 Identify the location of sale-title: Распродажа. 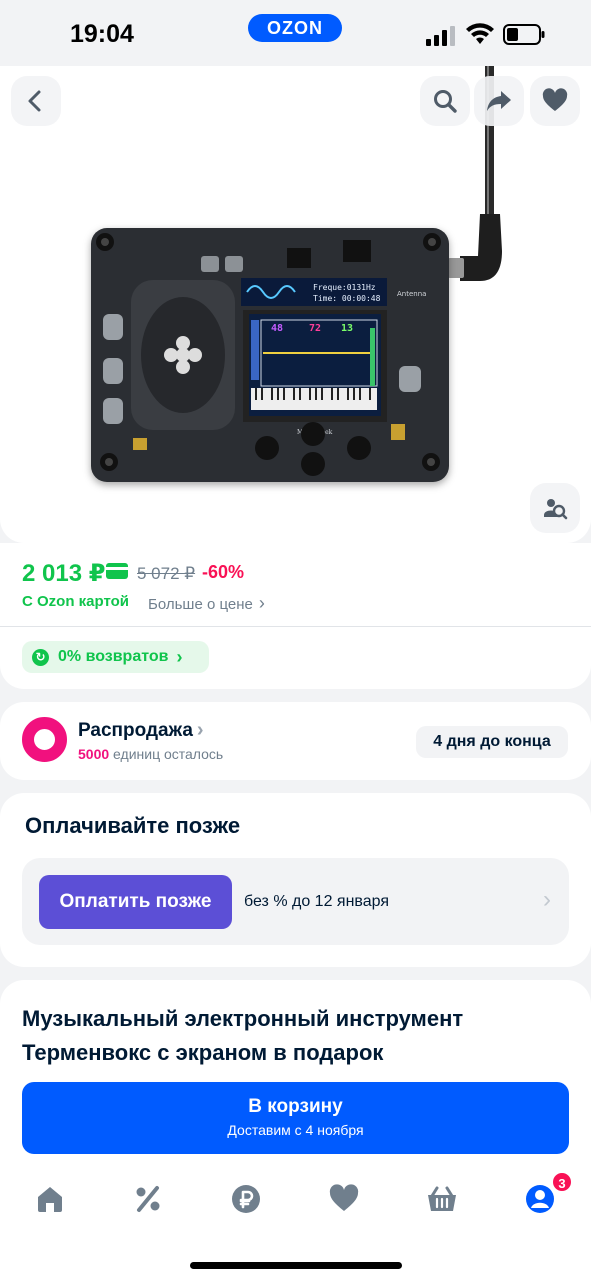
(141, 730).